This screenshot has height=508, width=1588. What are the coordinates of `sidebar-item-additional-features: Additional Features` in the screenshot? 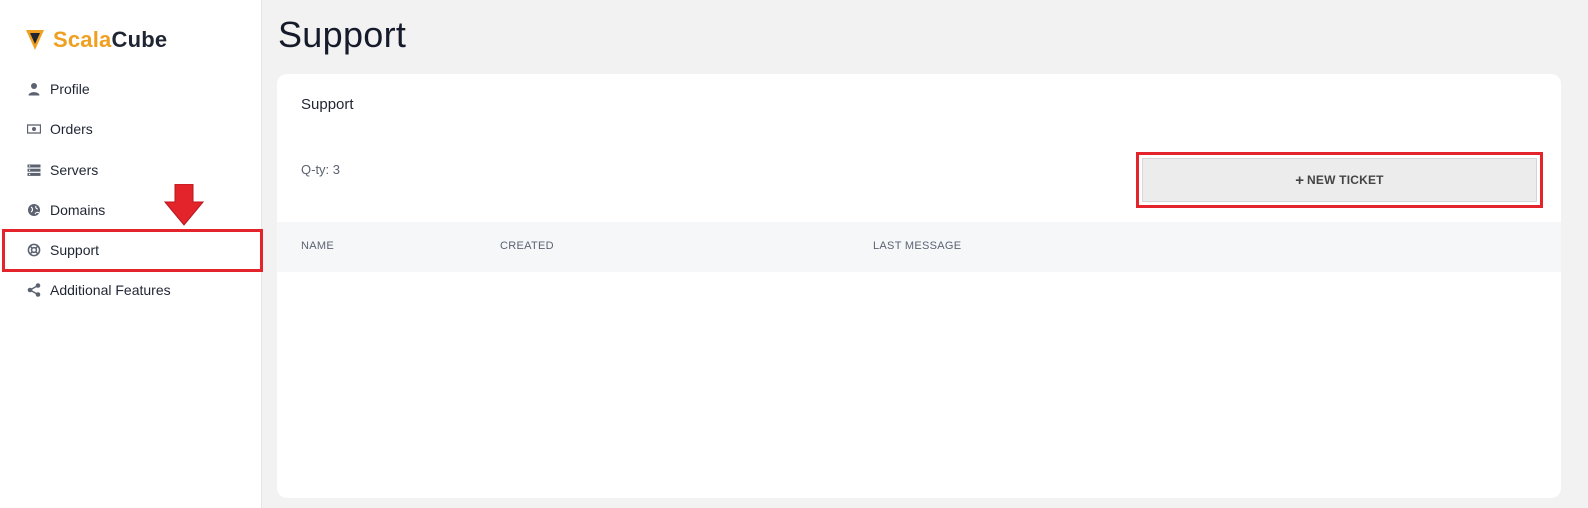 It's located at (131, 290).